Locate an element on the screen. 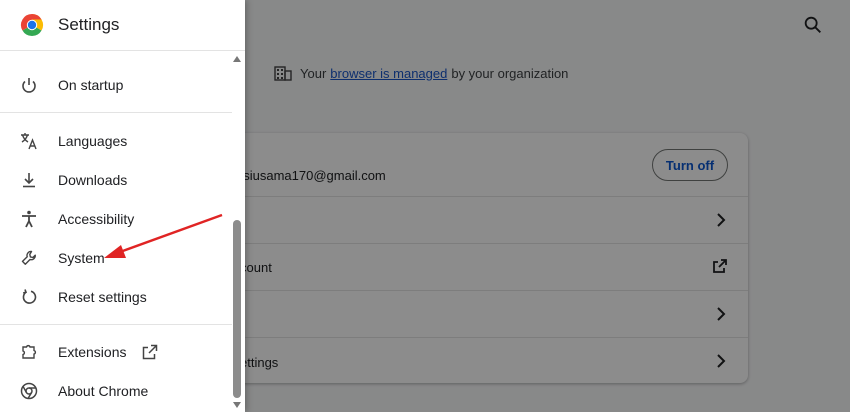 This screenshot has width=850, height=412. sidebar-item-system: System is located at coordinates (116, 258).